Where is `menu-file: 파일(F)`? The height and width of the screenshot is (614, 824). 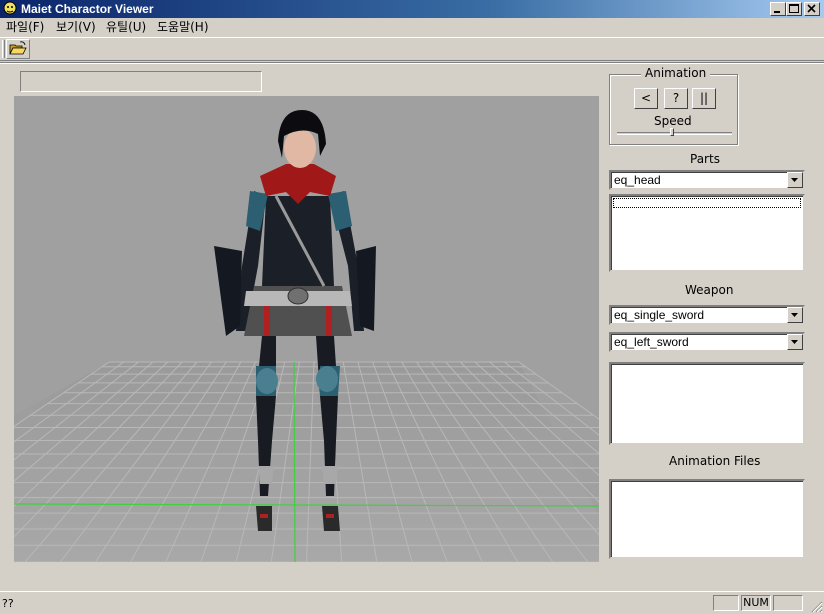
menu-file: 파일(F) is located at coordinates (25, 27).